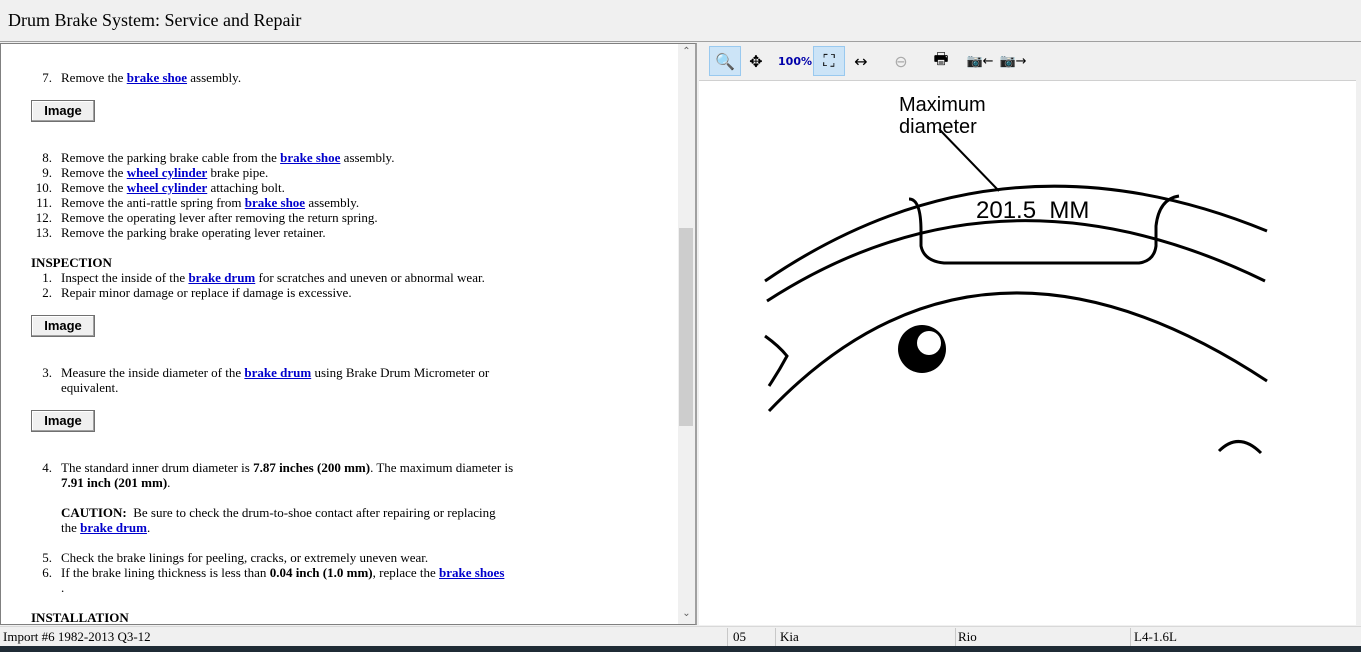 This screenshot has width=1361, height=652. What do you see at coordinates (157, 467) in the screenshot?
I see `text-segment: The standard inner drum diameter is` at bounding box center [157, 467].